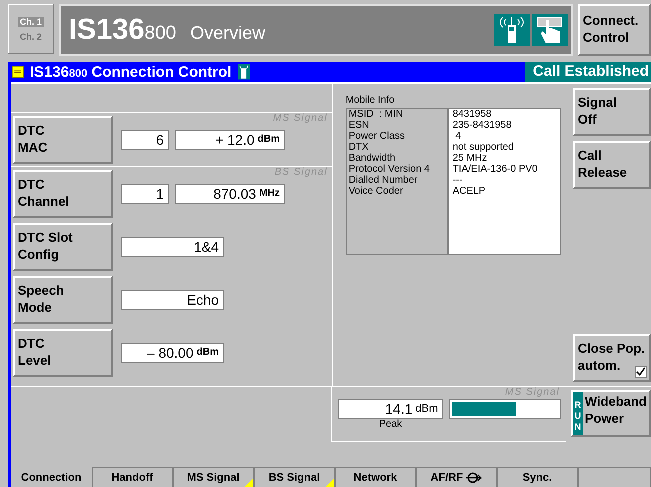  What do you see at coordinates (63, 194) in the screenshot?
I see `setting-button: DTC Channel` at bounding box center [63, 194].